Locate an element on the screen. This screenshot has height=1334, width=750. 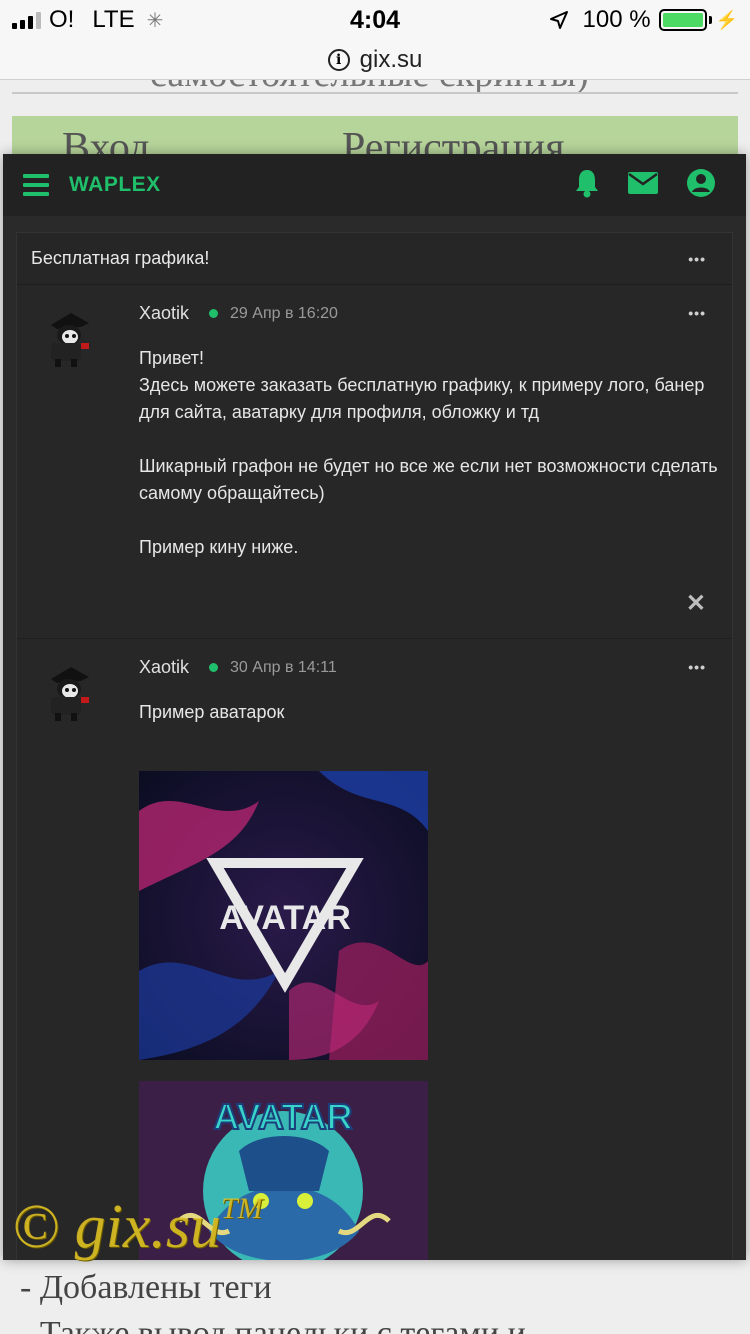
post-date: 30 Апр в 14:11 is located at coordinates (283, 667).